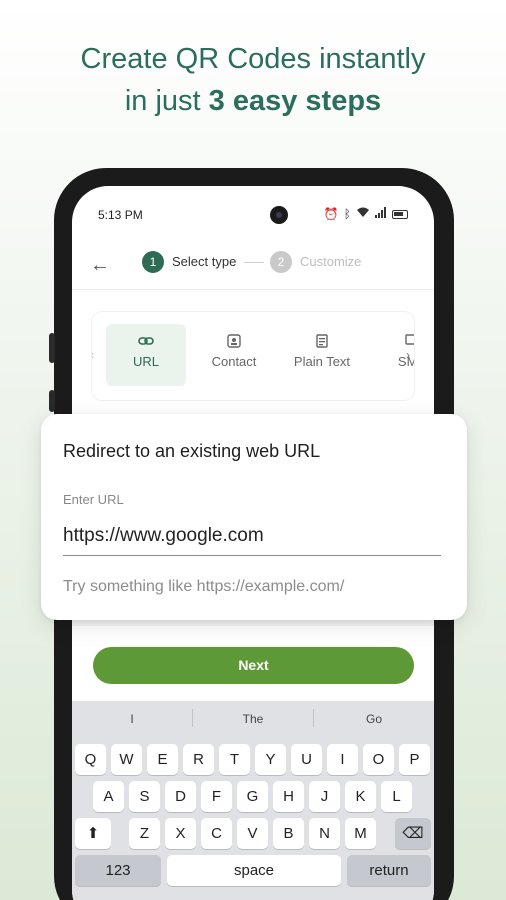 This screenshot has width=506, height=900. What do you see at coordinates (252, 796) in the screenshot?
I see `key-g: G` at bounding box center [252, 796].